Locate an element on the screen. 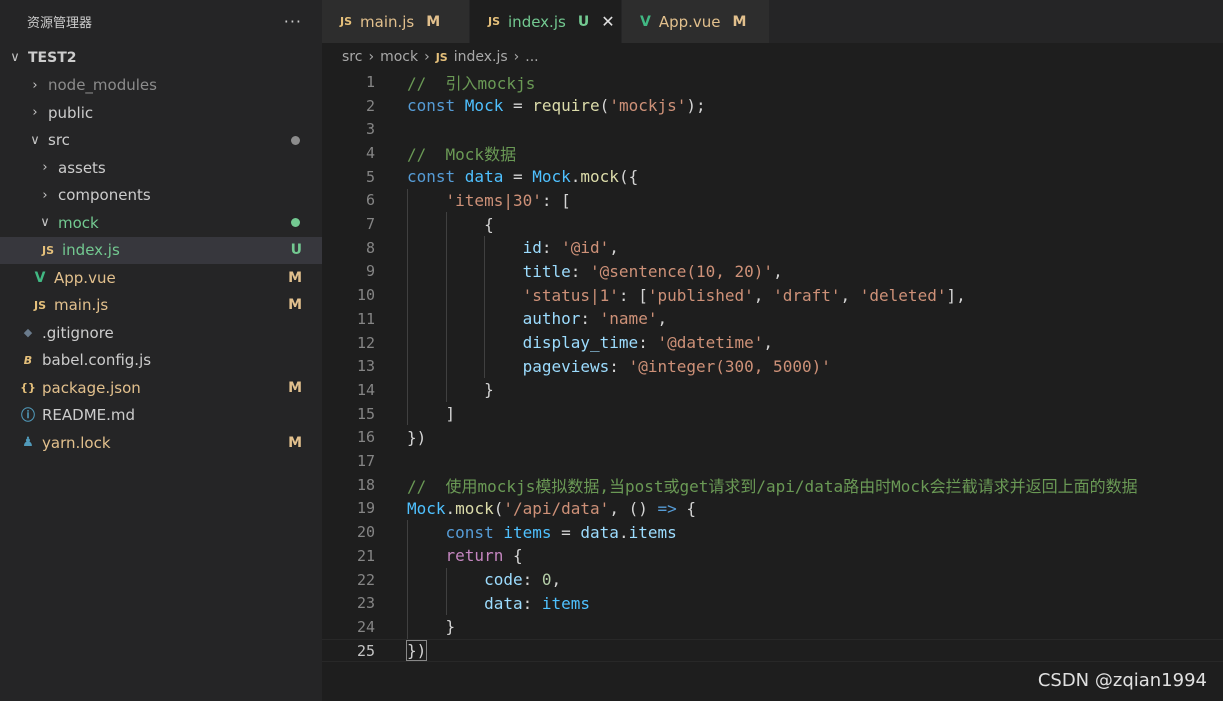 The image size is (1223, 701). tree-item-mock: ∨ mock is located at coordinates (161, 223).